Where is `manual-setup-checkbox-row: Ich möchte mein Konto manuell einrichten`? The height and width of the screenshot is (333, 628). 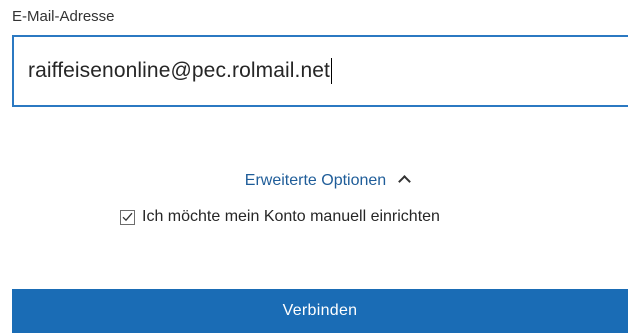 manual-setup-checkbox-row: Ich möchte mein Konto manuell einrichten is located at coordinates (280, 217).